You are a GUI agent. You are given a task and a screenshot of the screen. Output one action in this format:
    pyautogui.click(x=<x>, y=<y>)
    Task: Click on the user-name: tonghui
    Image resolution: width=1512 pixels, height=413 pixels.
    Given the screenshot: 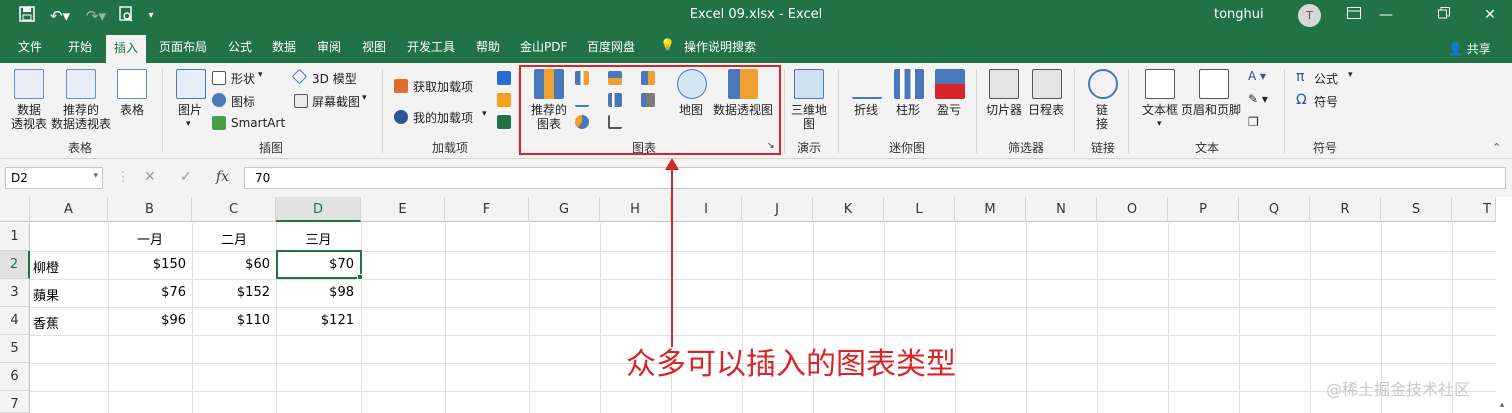 What is the action you would take?
    pyautogui.click(x=1239, y=14)
    